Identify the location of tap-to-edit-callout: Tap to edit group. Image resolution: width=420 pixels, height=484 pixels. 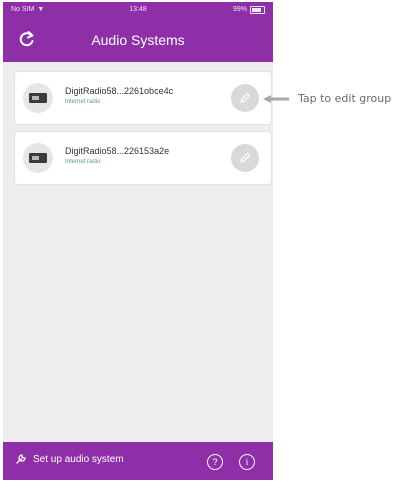
(326, 98).